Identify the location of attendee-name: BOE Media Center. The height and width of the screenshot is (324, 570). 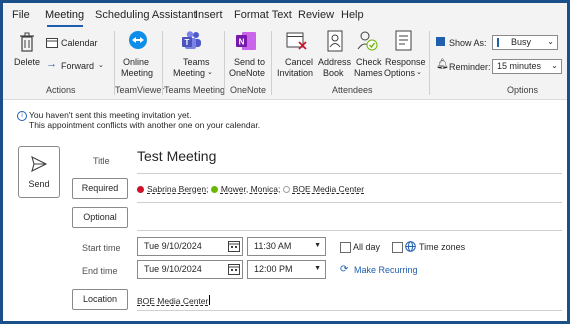
(328, 189).